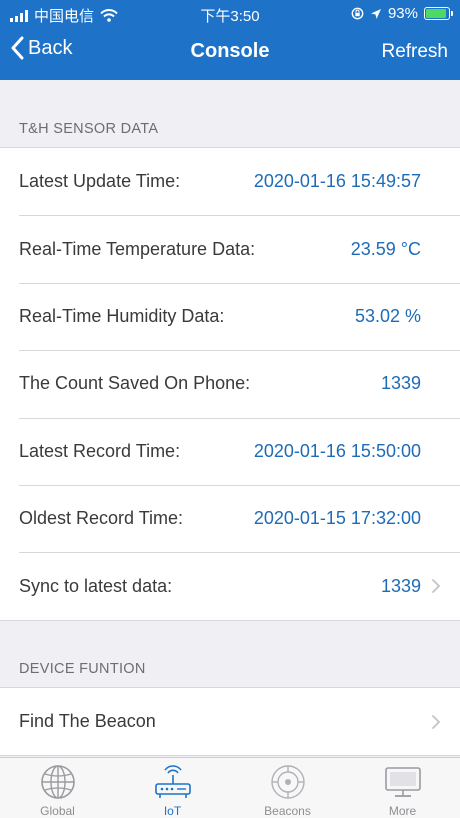 The width and height of the screenshot is (460, 818). What do you see at coordinates (172, 811) in the screenshot?
I see `tab-label: IoT` at bounding box center [172, 811].